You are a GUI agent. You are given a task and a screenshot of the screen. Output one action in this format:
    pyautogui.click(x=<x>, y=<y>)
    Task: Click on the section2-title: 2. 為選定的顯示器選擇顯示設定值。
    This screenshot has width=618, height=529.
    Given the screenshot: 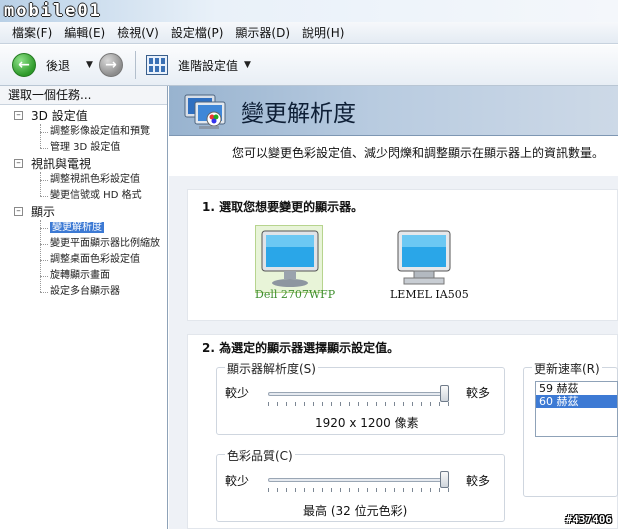 What is the action you would take?
    pyautogui.click(x=301, y=348)
    